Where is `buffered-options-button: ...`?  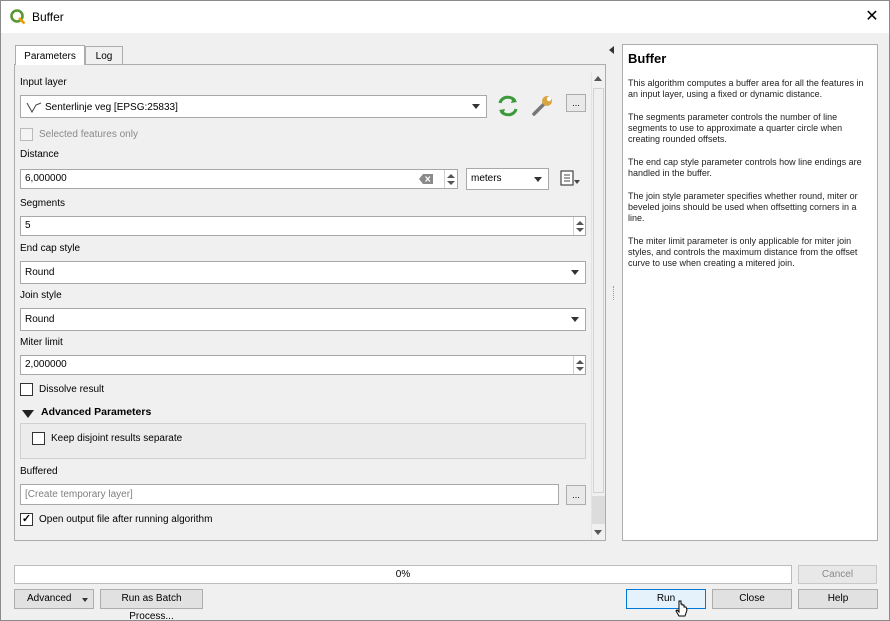 buffered-options-button: ... is located at coordinates (576, 495).